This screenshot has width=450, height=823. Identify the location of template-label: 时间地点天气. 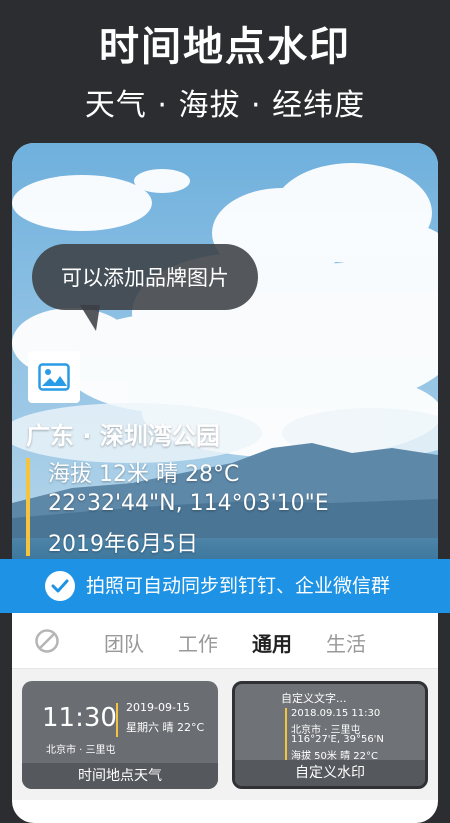
(120, 776).